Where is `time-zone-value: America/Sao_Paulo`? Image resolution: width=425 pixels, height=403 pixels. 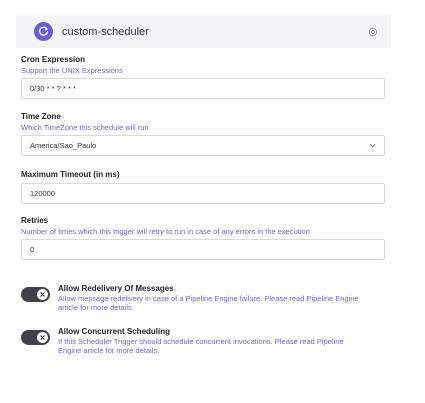
time-zone-value: America/Sao_Paulo is located at coordinates (63, 145).